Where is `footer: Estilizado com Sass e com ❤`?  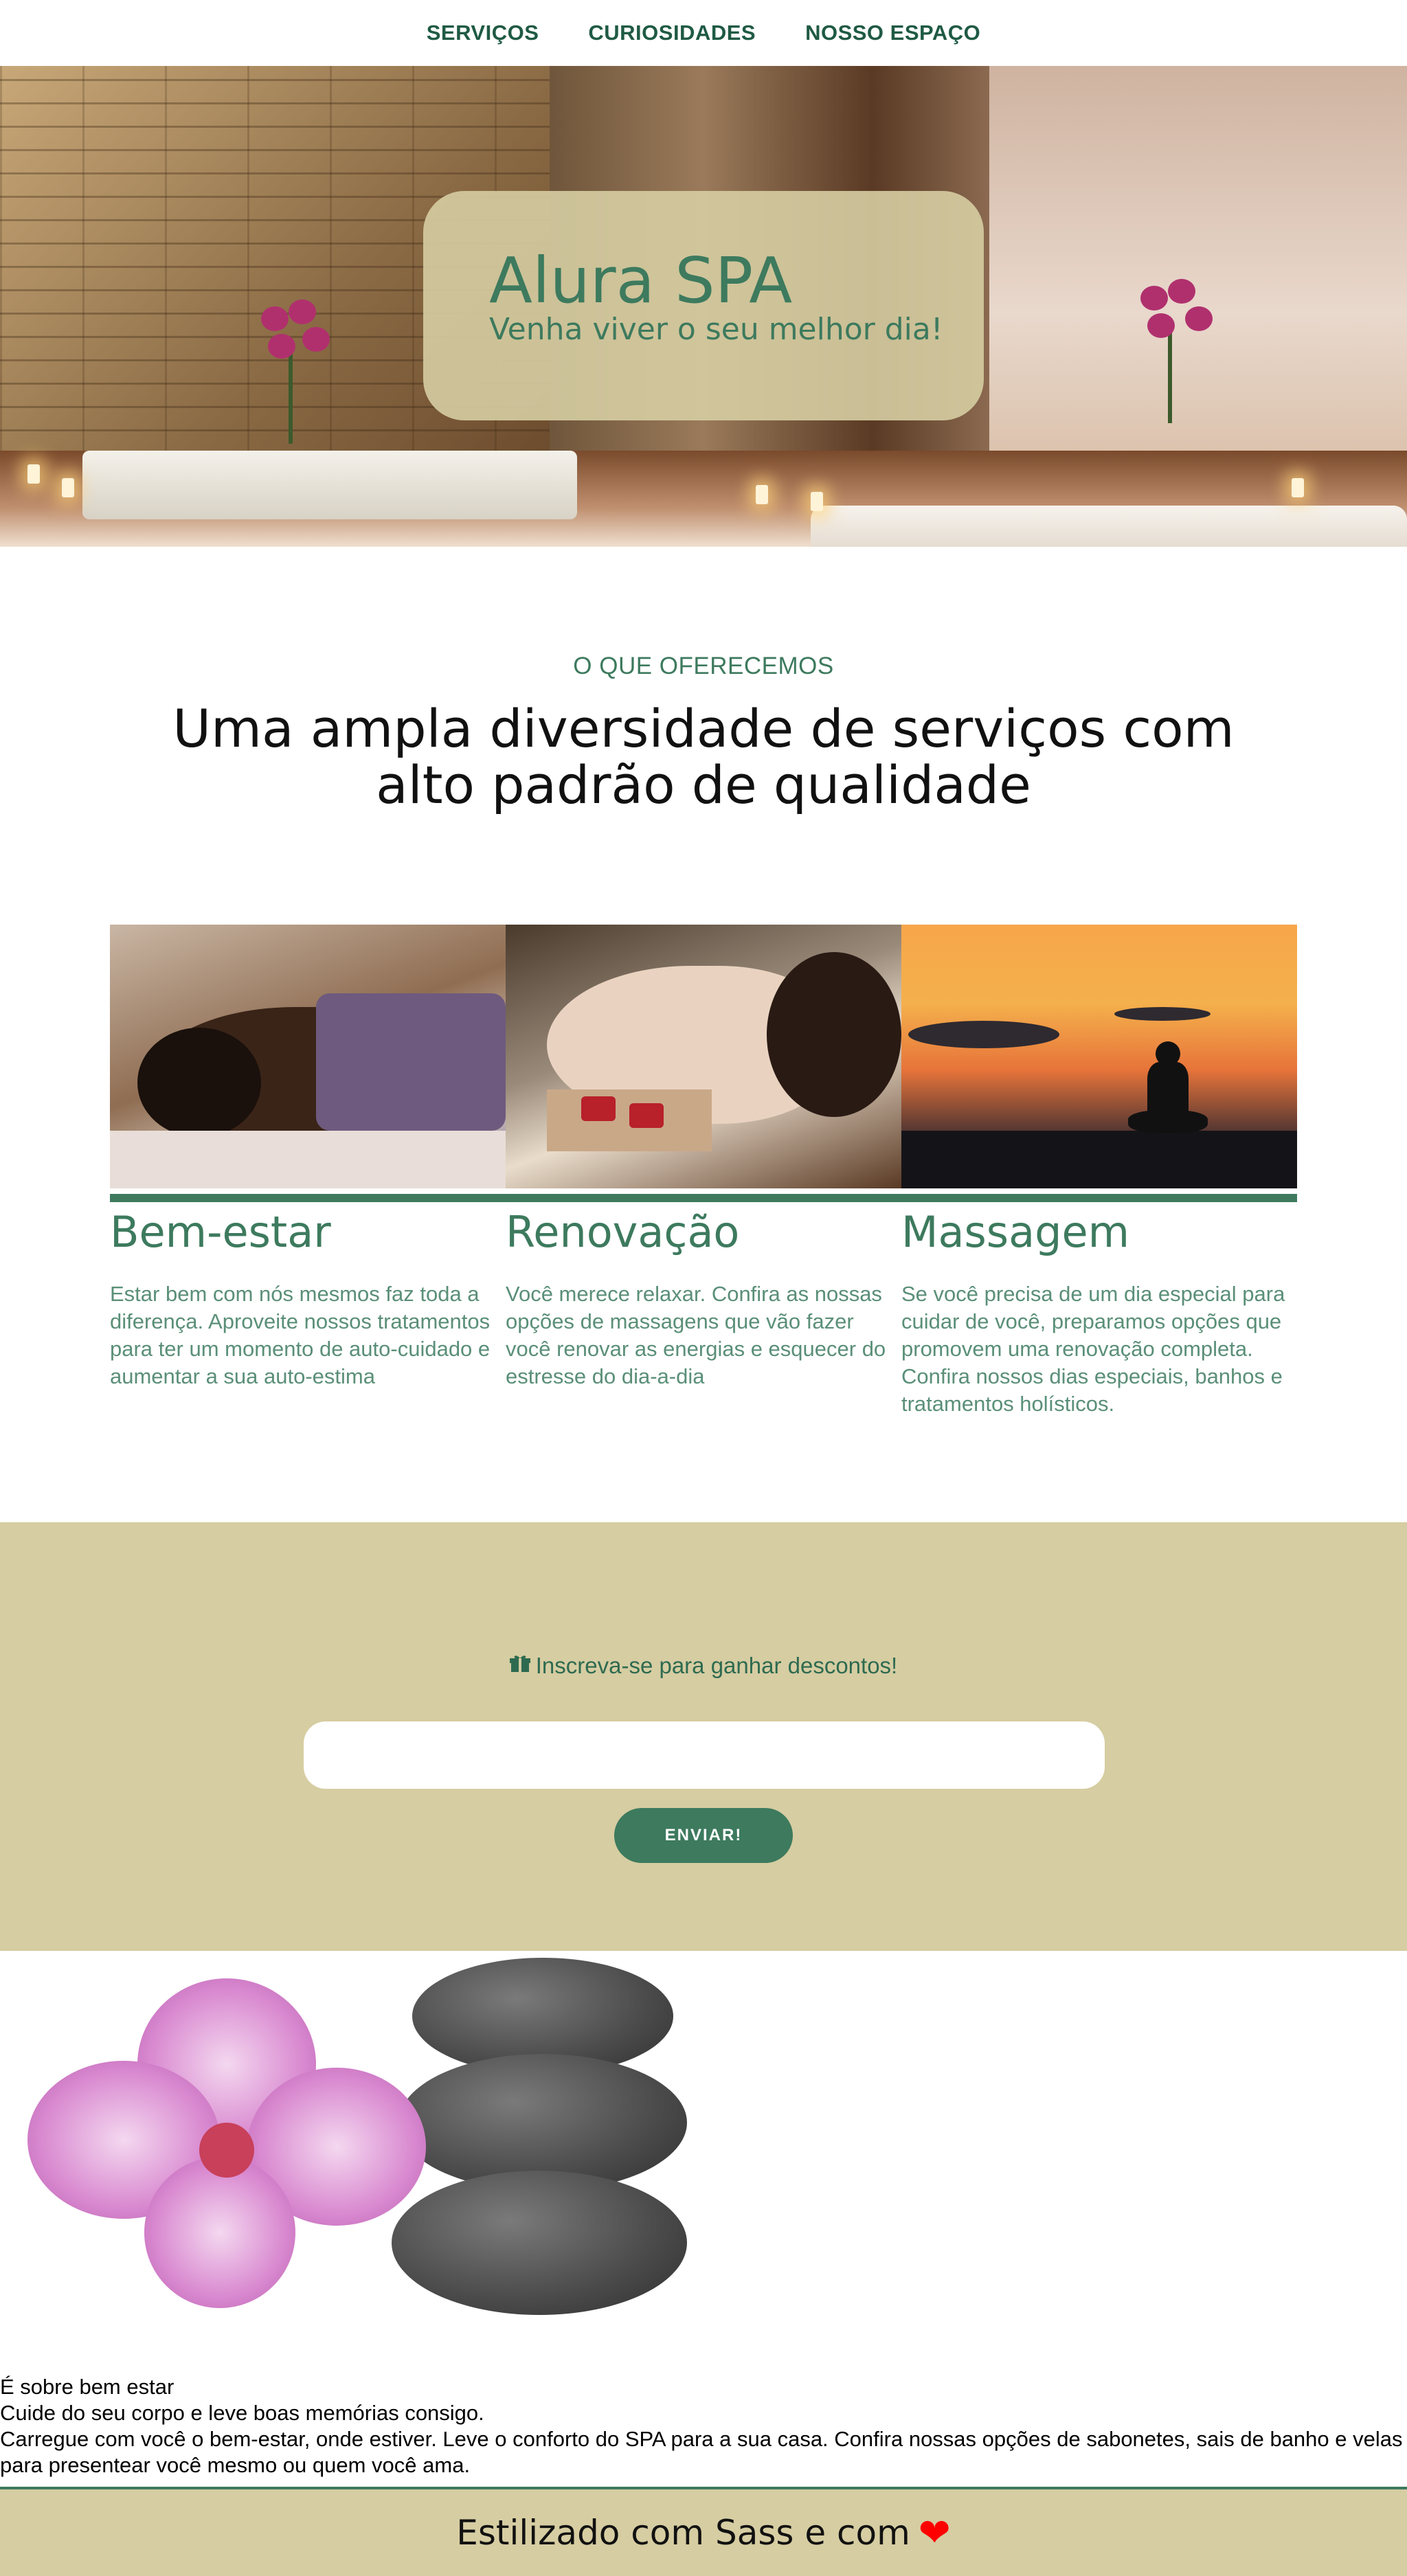
footer: Estilizado com Sass e com ❤ is located at coordinates (703, 2531).